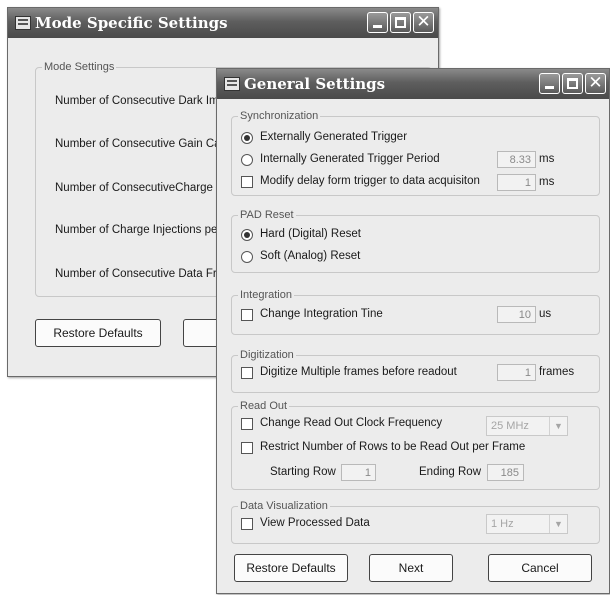 The image size is (610, 595). What do you see at coordinates (358, 472) in the screenshot?
I see `starting-row-input: 1` at bounding box center [358, 472].